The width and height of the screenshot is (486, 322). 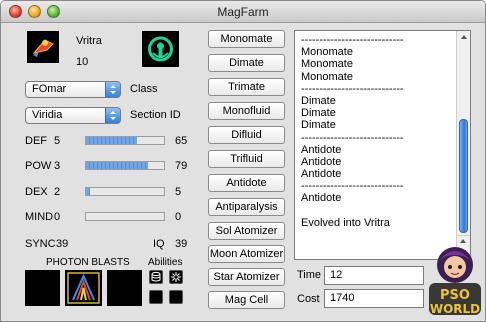 I want to click on stat-bar-dex, so click(x=125, y=191).